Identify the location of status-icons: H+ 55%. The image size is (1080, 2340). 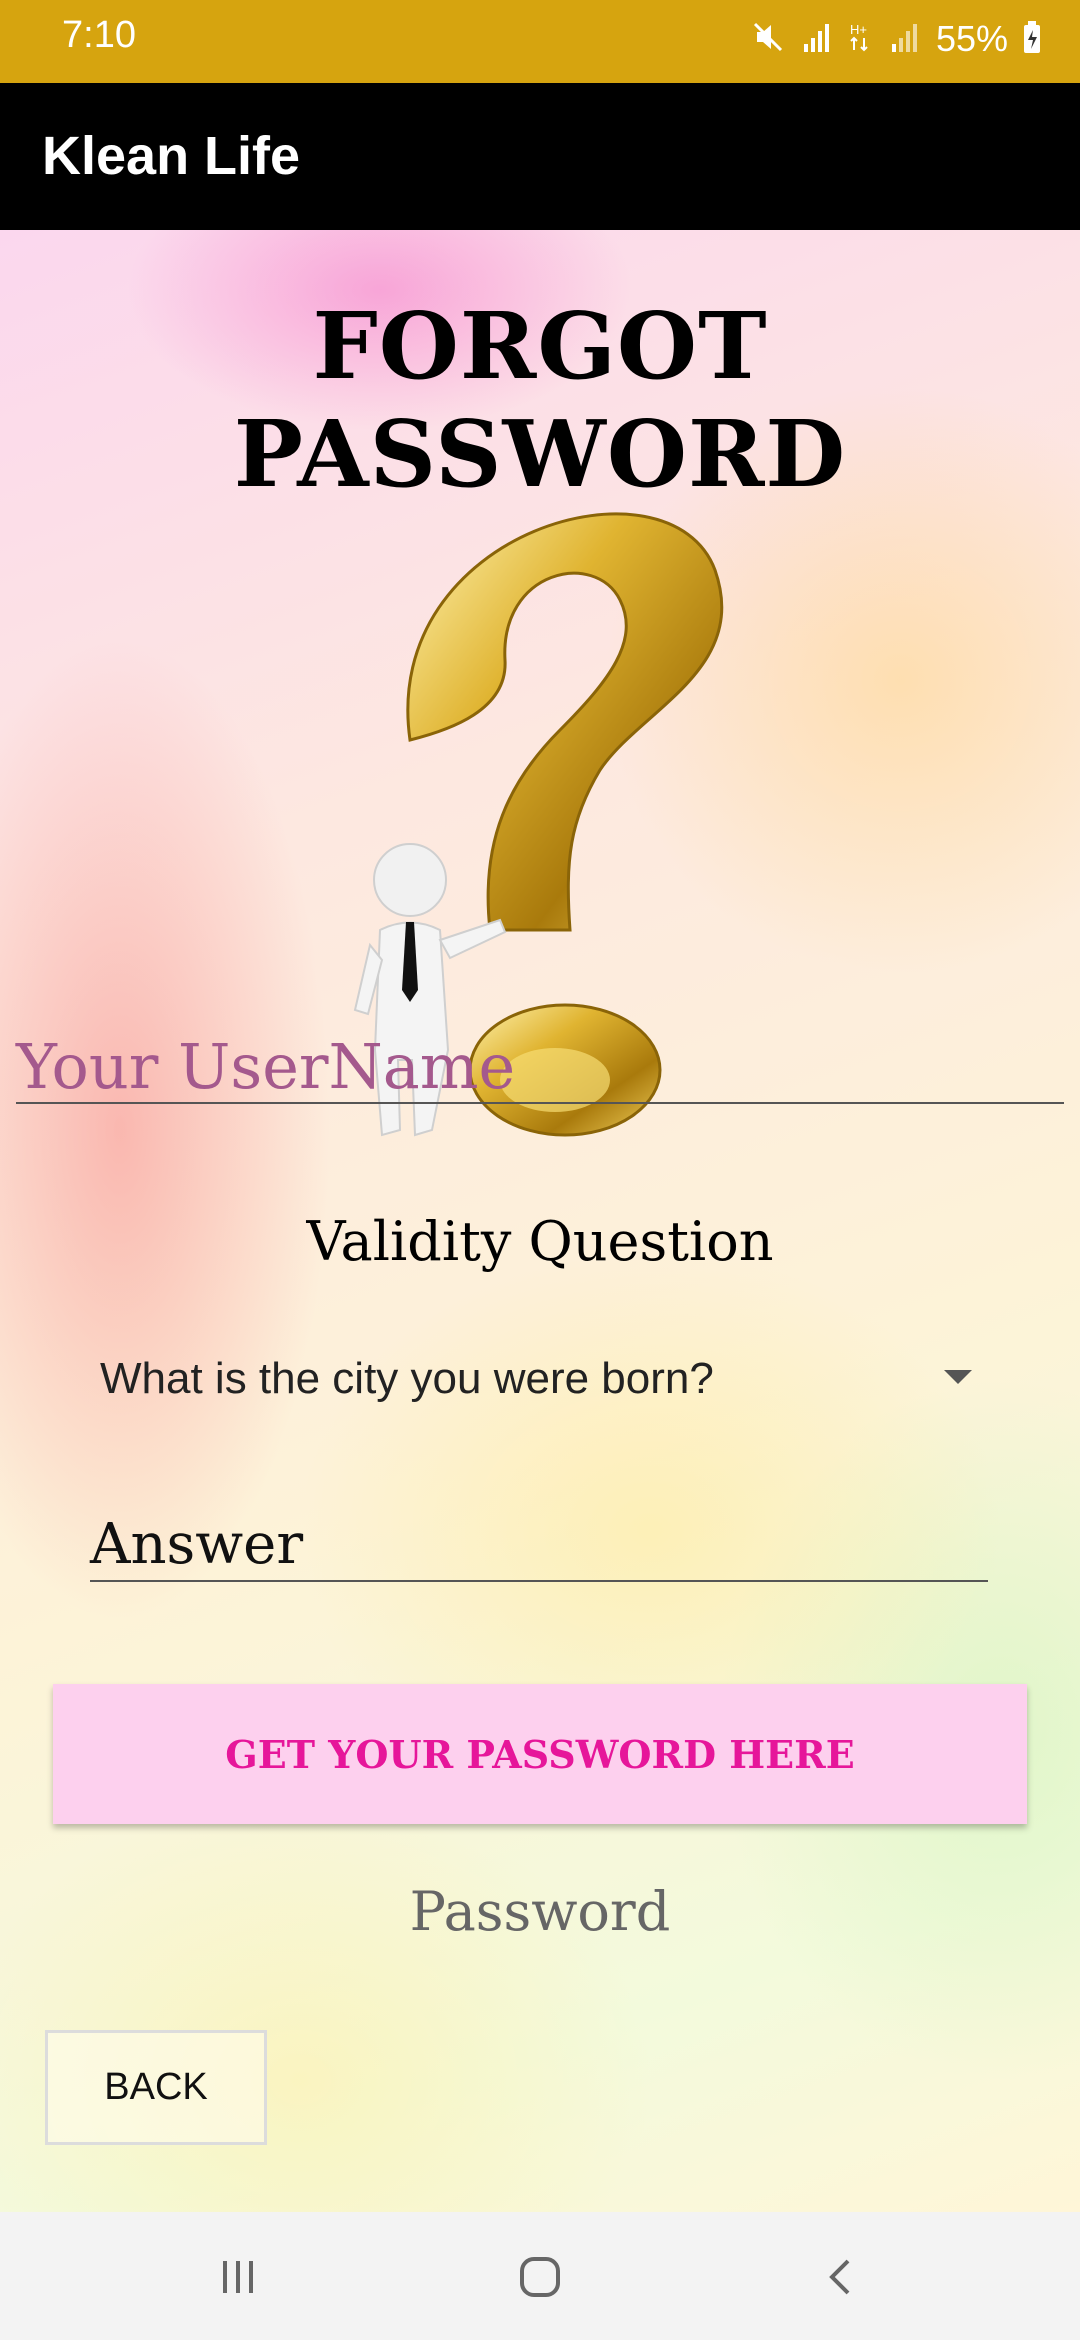
(897, 39).